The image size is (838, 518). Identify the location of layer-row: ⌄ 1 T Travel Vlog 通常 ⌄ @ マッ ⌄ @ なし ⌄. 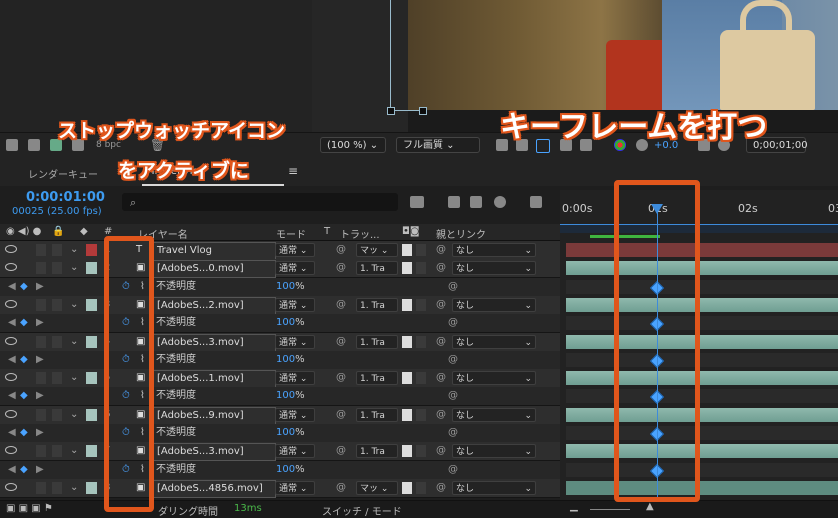
(280, 250).